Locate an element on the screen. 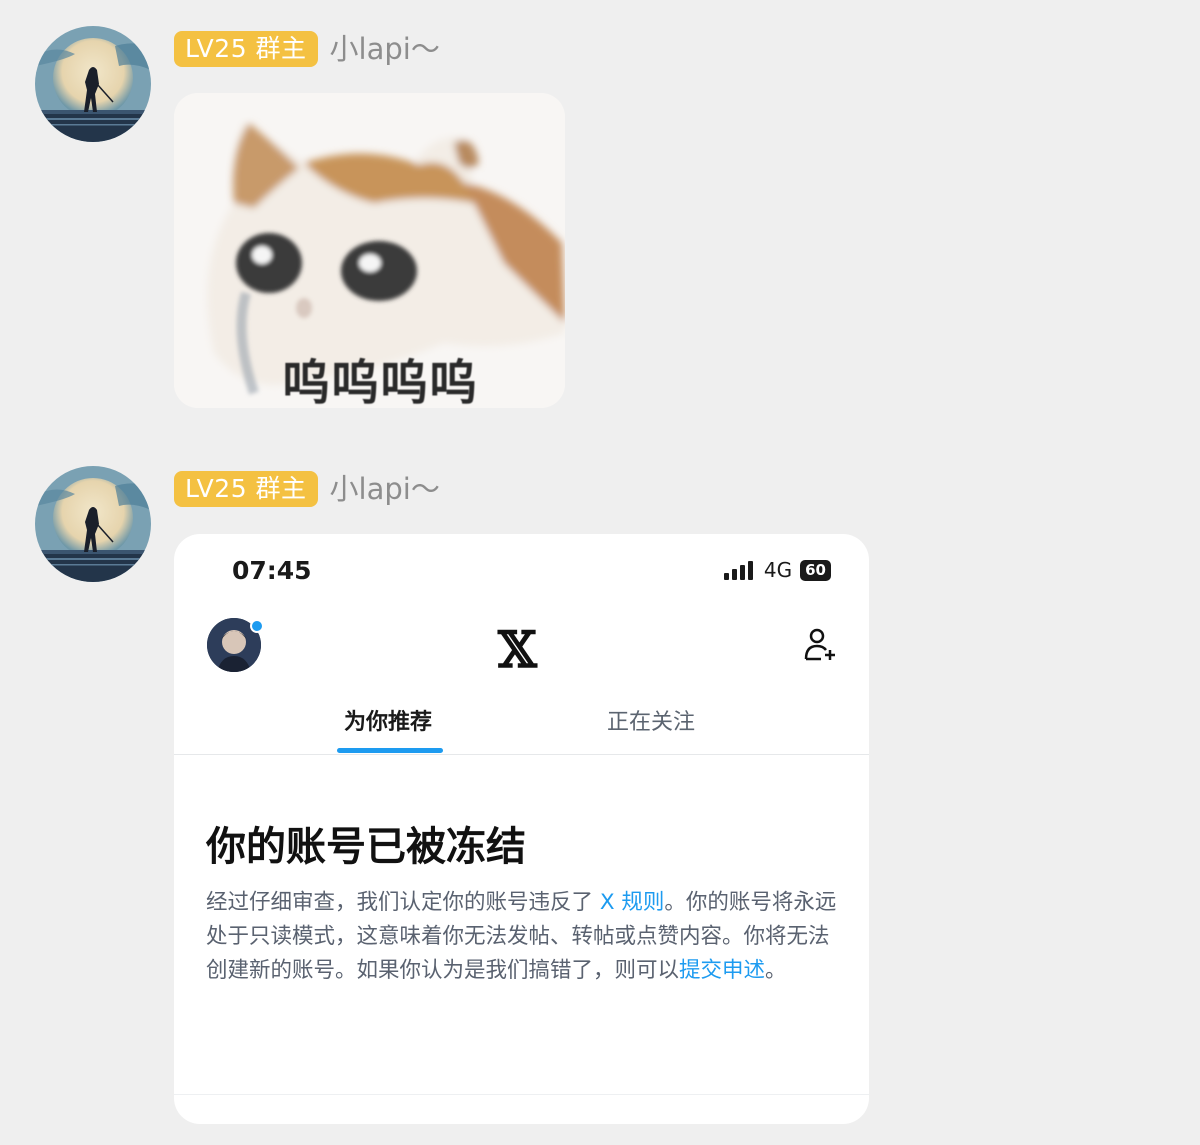  content-divider is located at coordinates (521, 1094).